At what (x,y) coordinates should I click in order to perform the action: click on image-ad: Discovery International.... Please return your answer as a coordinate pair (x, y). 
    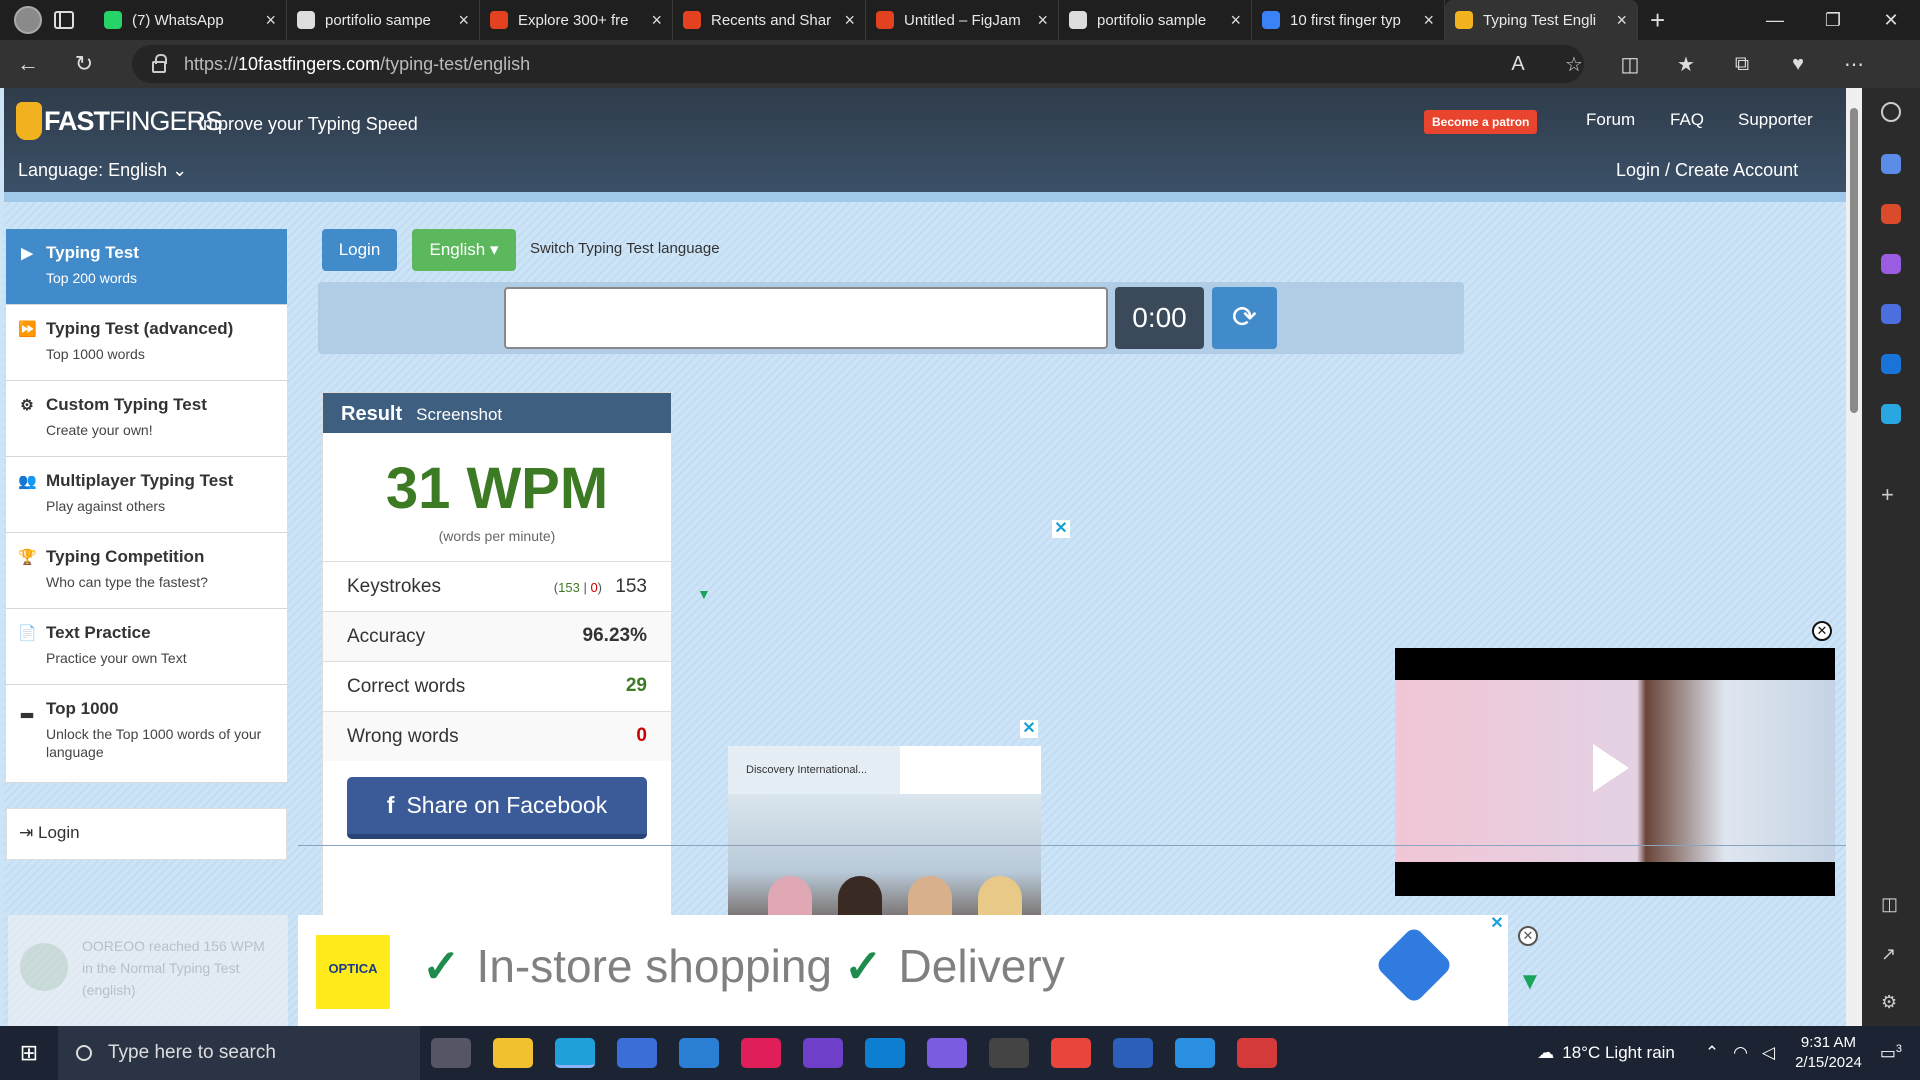
    Looking at the image, I should click on (884, 841).